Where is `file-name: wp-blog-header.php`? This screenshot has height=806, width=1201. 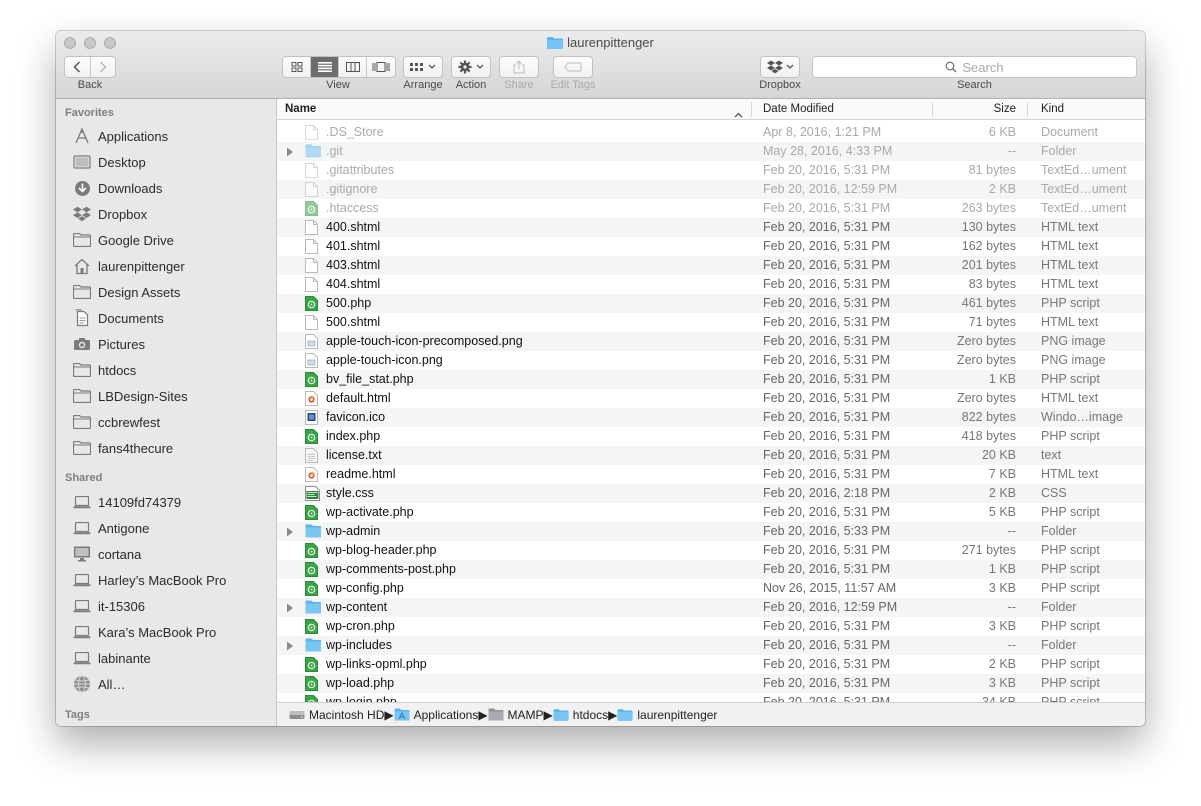 file-name: wp-blog-header.php is located at coordinates (381, 550).